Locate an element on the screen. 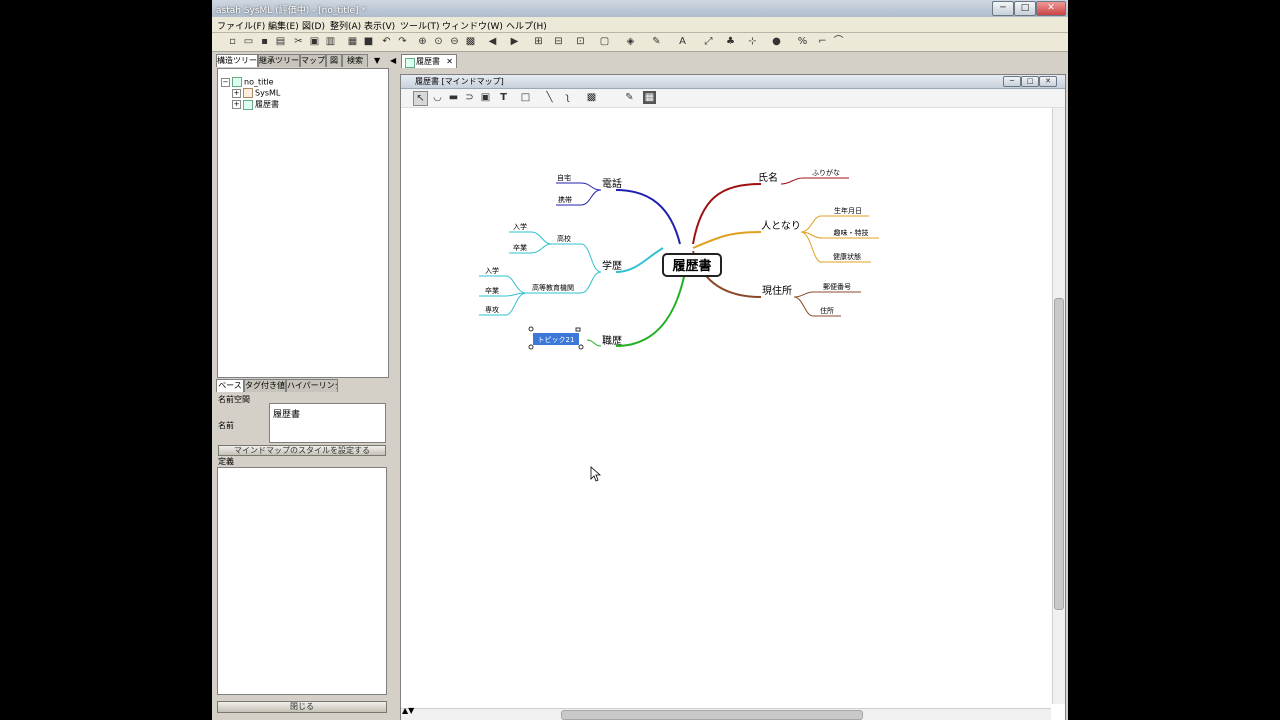 This screenshot has width=1280, height=720. redo-icon: ↷ is located at coordinates (402, 41).